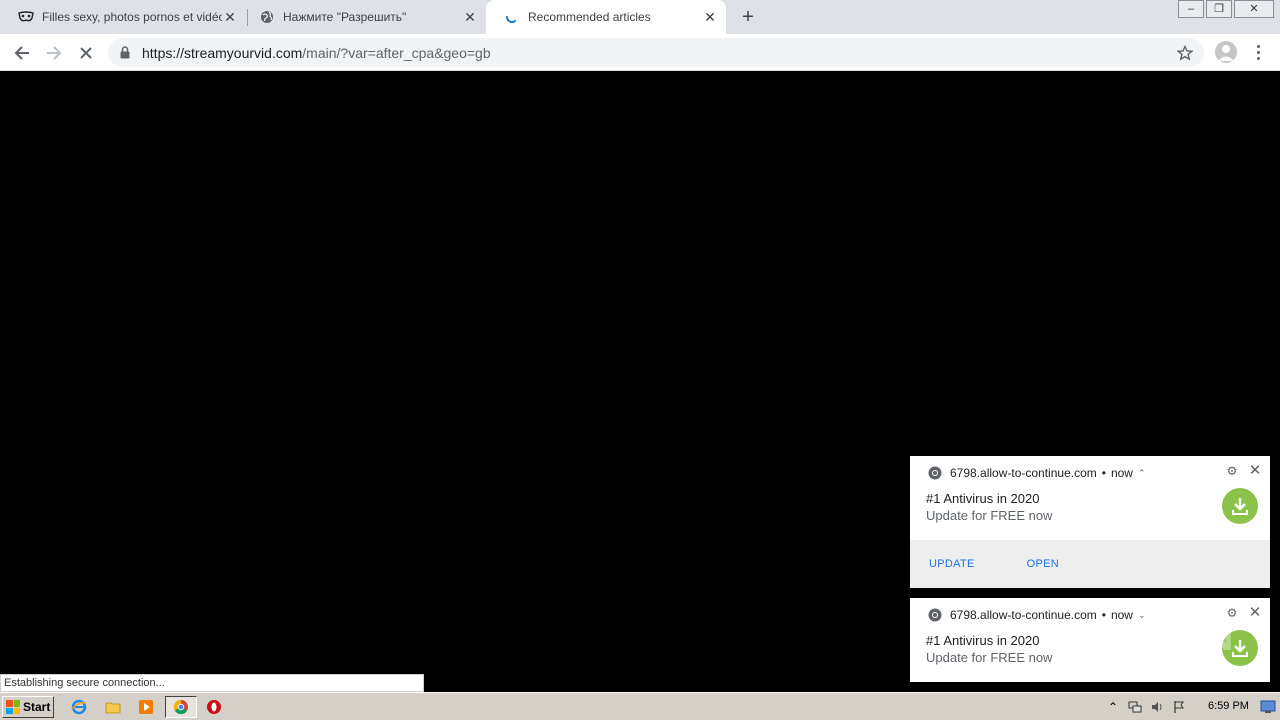  Describe the element at coordinates (345, 17) in the screenshot. I see `tab-title: Нажмите "Разрешить"` at that location.